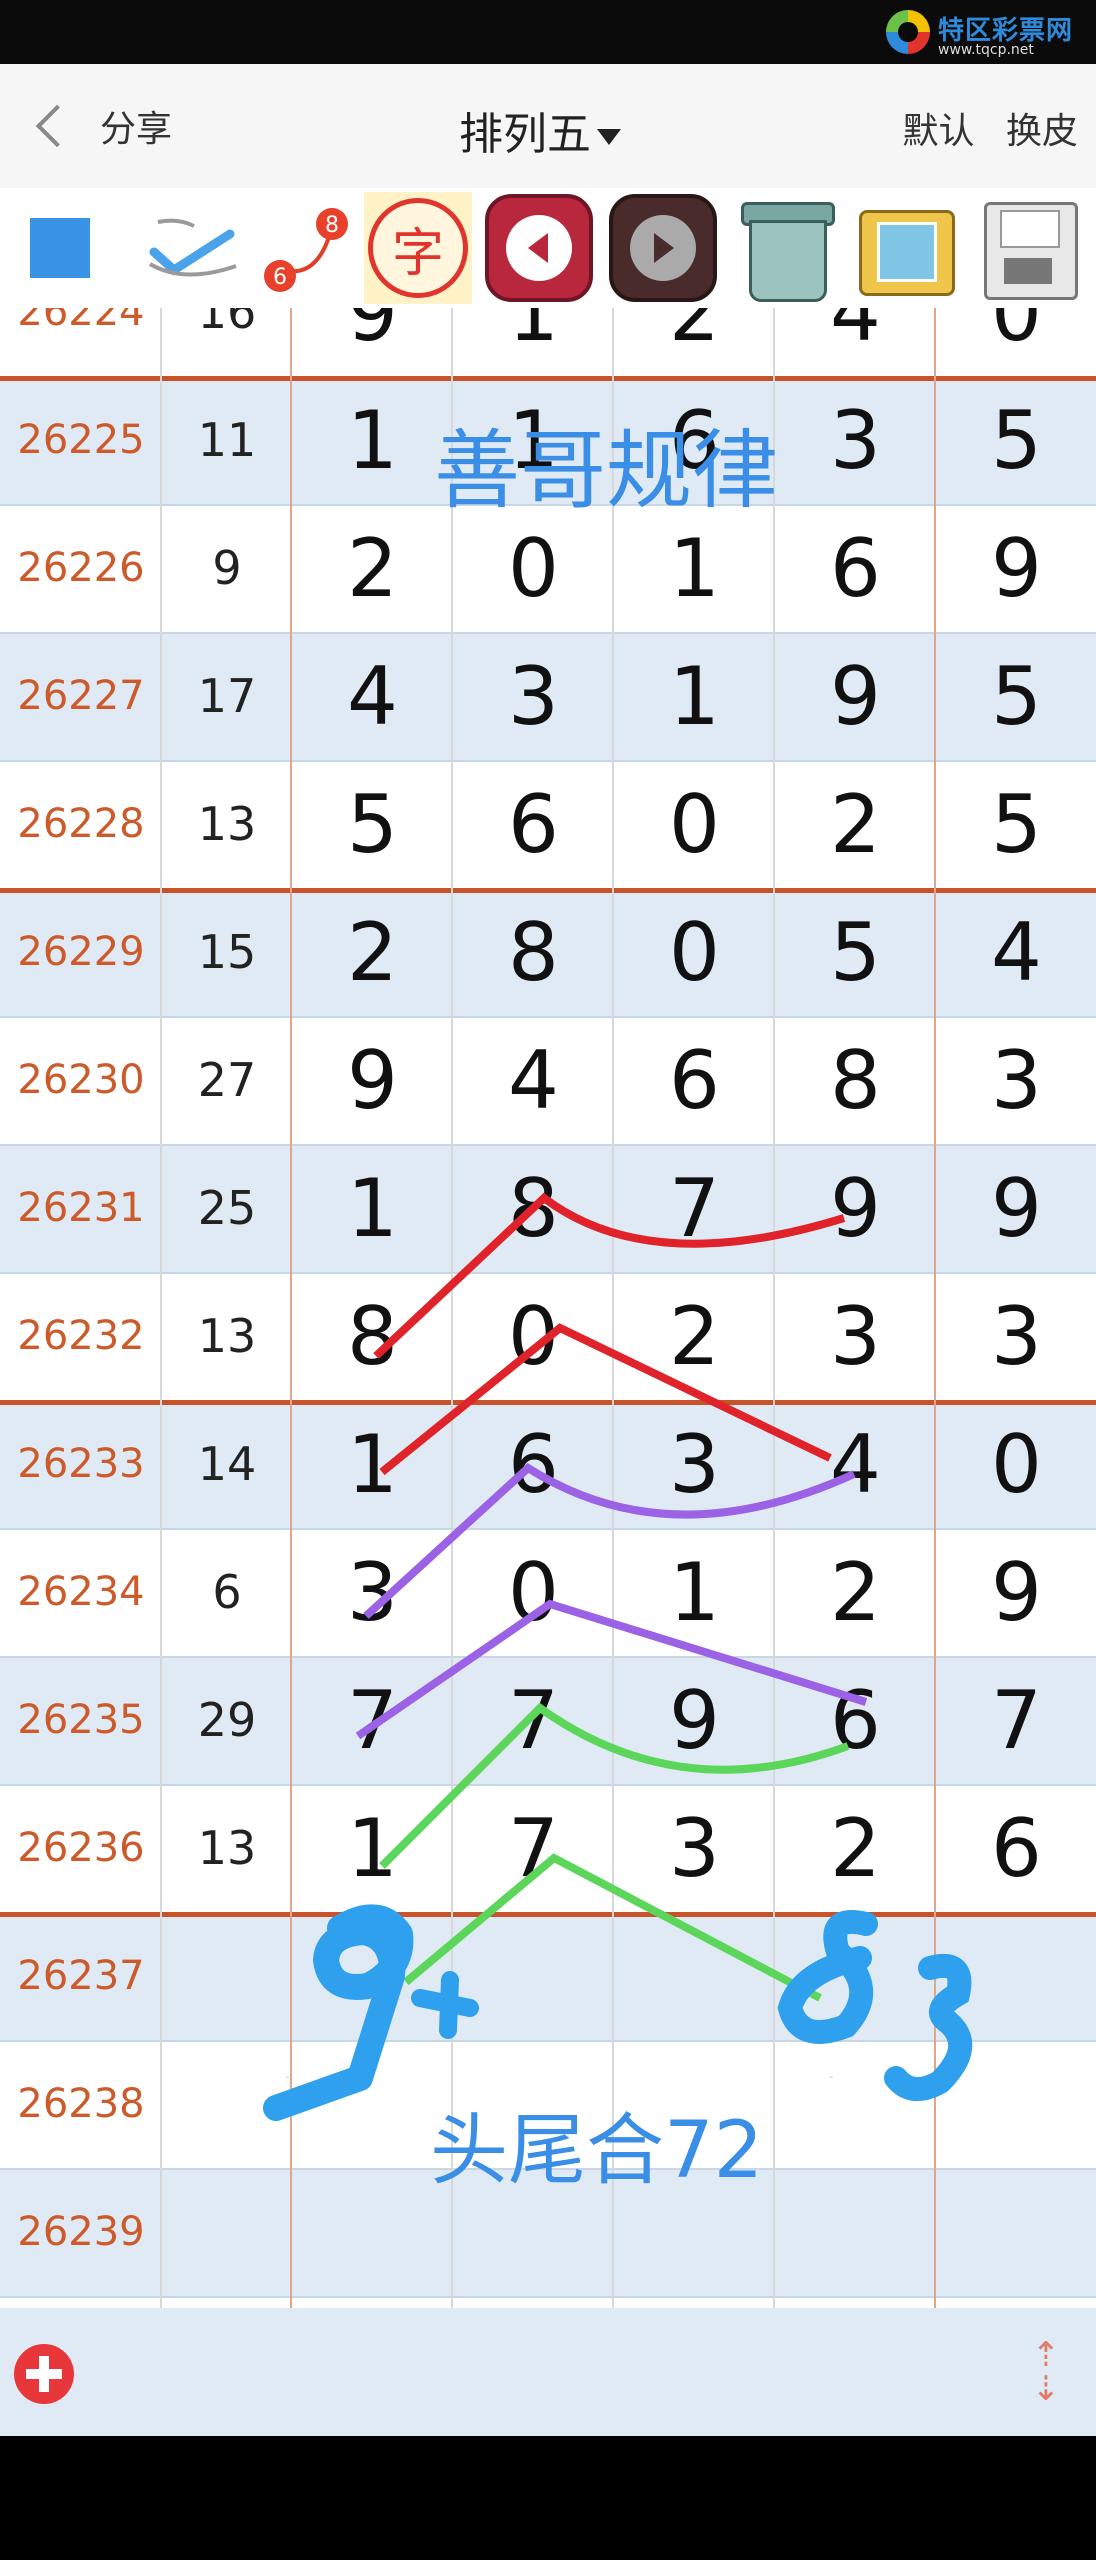 The height and width of the screenshot is (2560, 1096). I want to click on share-back-button: 分享, so click(103, 126).